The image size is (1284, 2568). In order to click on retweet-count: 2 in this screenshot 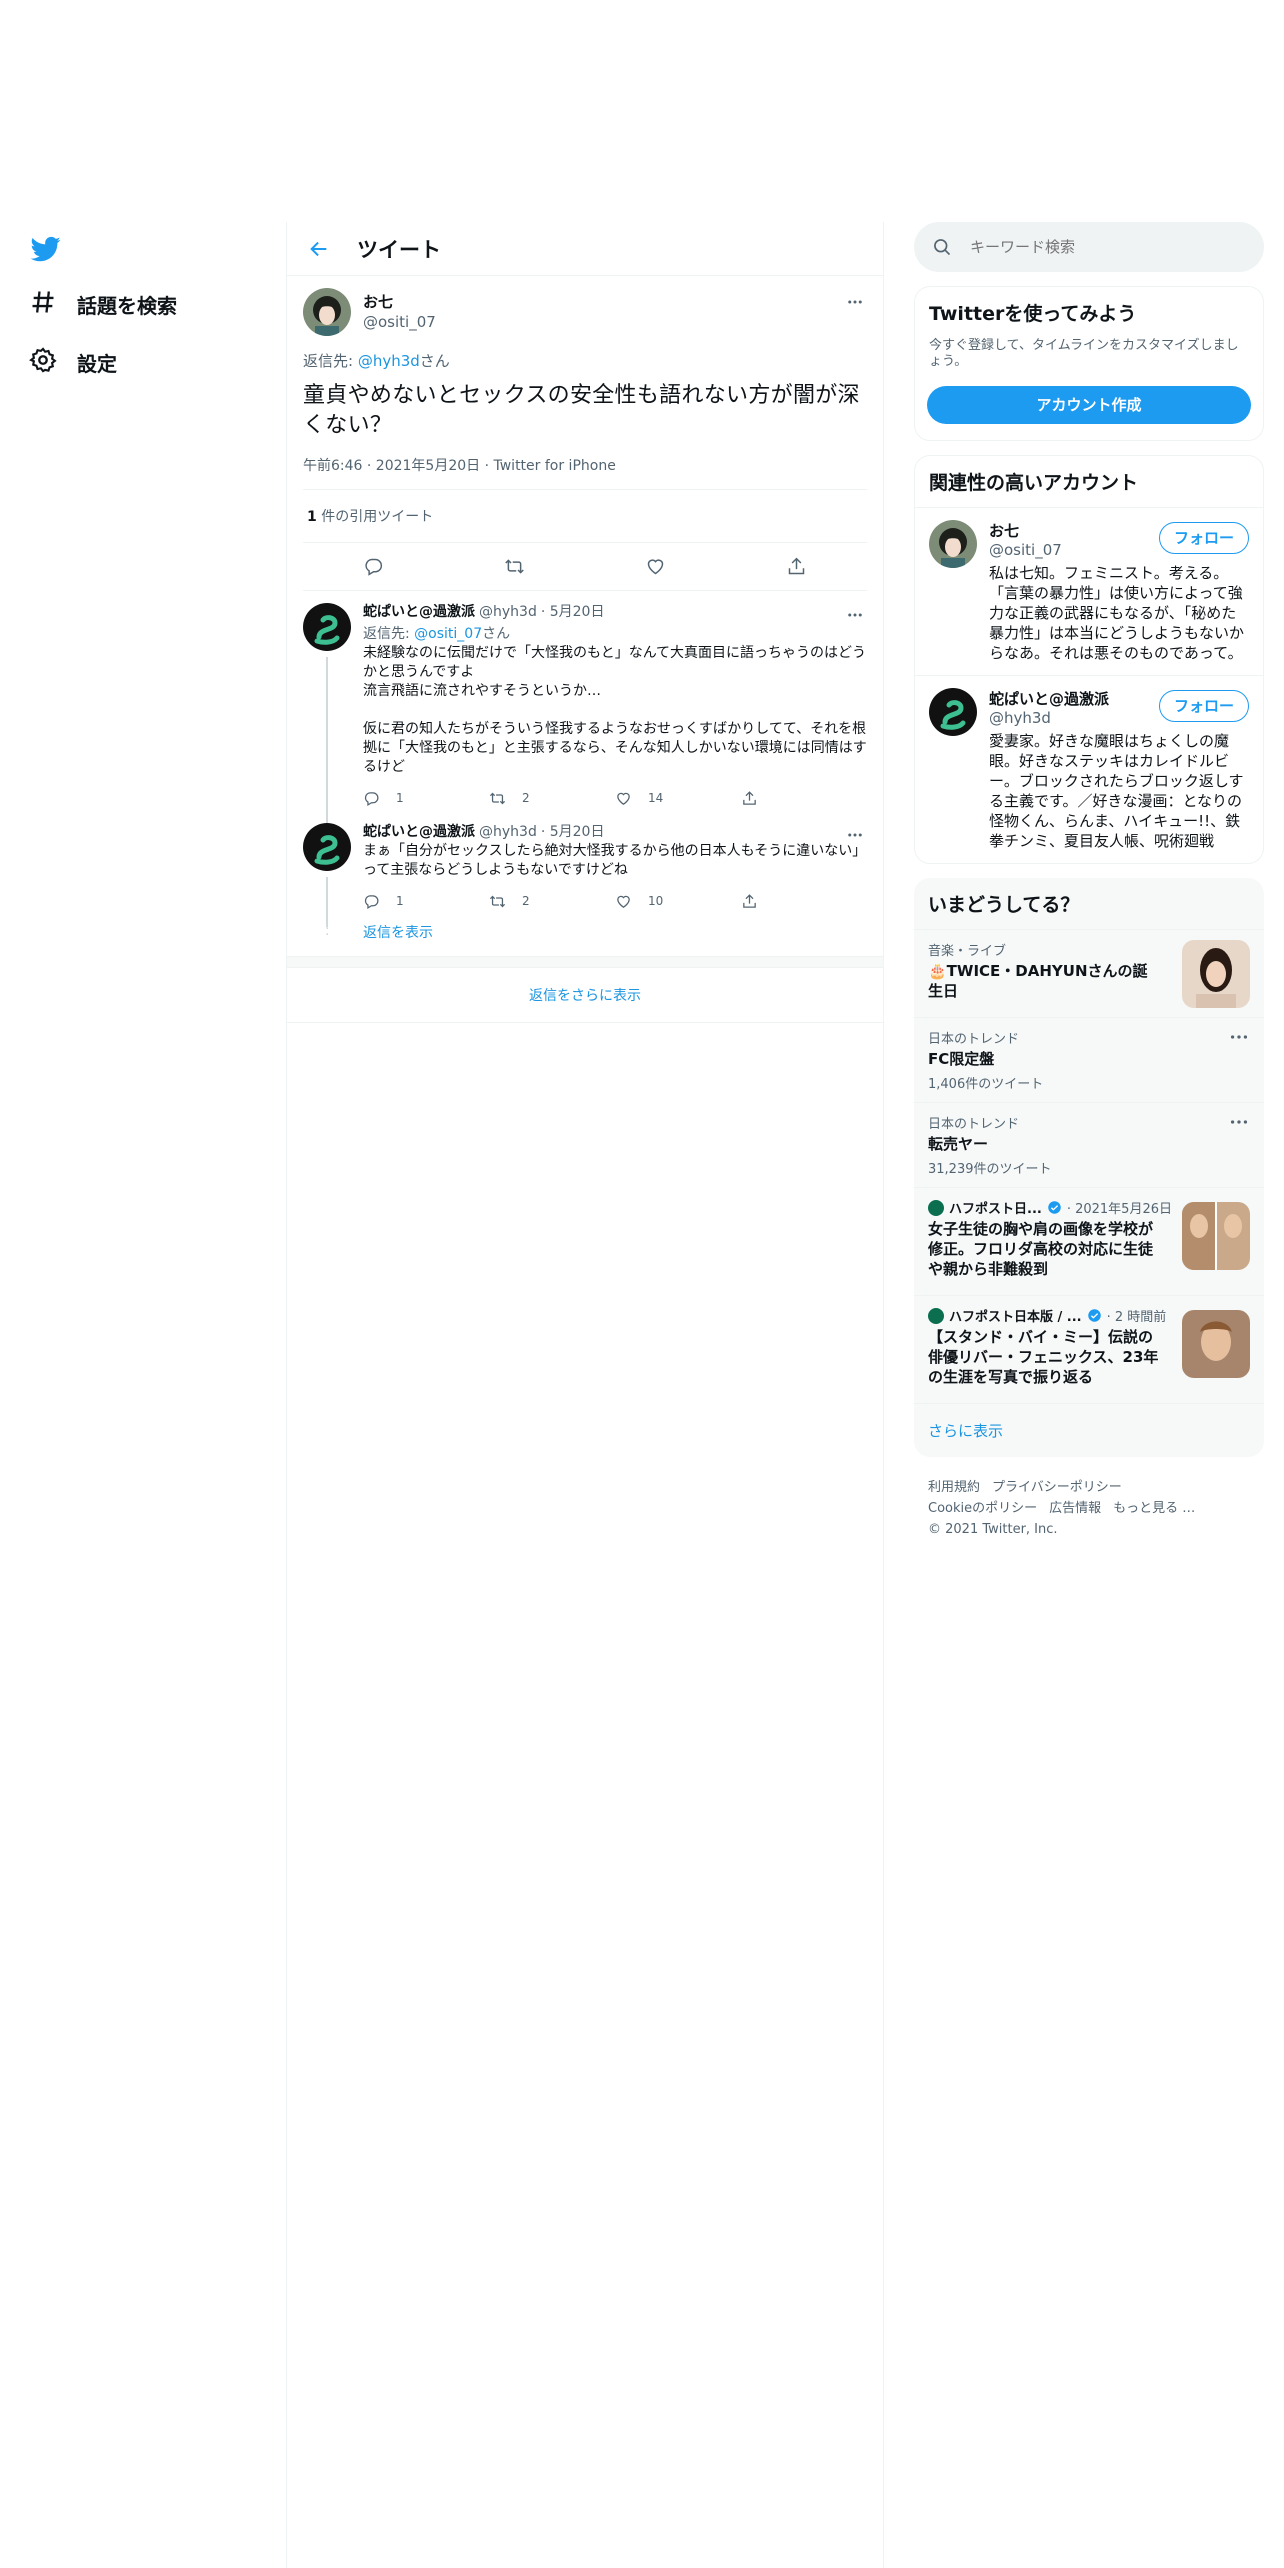, I will do `click(526, 901)`.